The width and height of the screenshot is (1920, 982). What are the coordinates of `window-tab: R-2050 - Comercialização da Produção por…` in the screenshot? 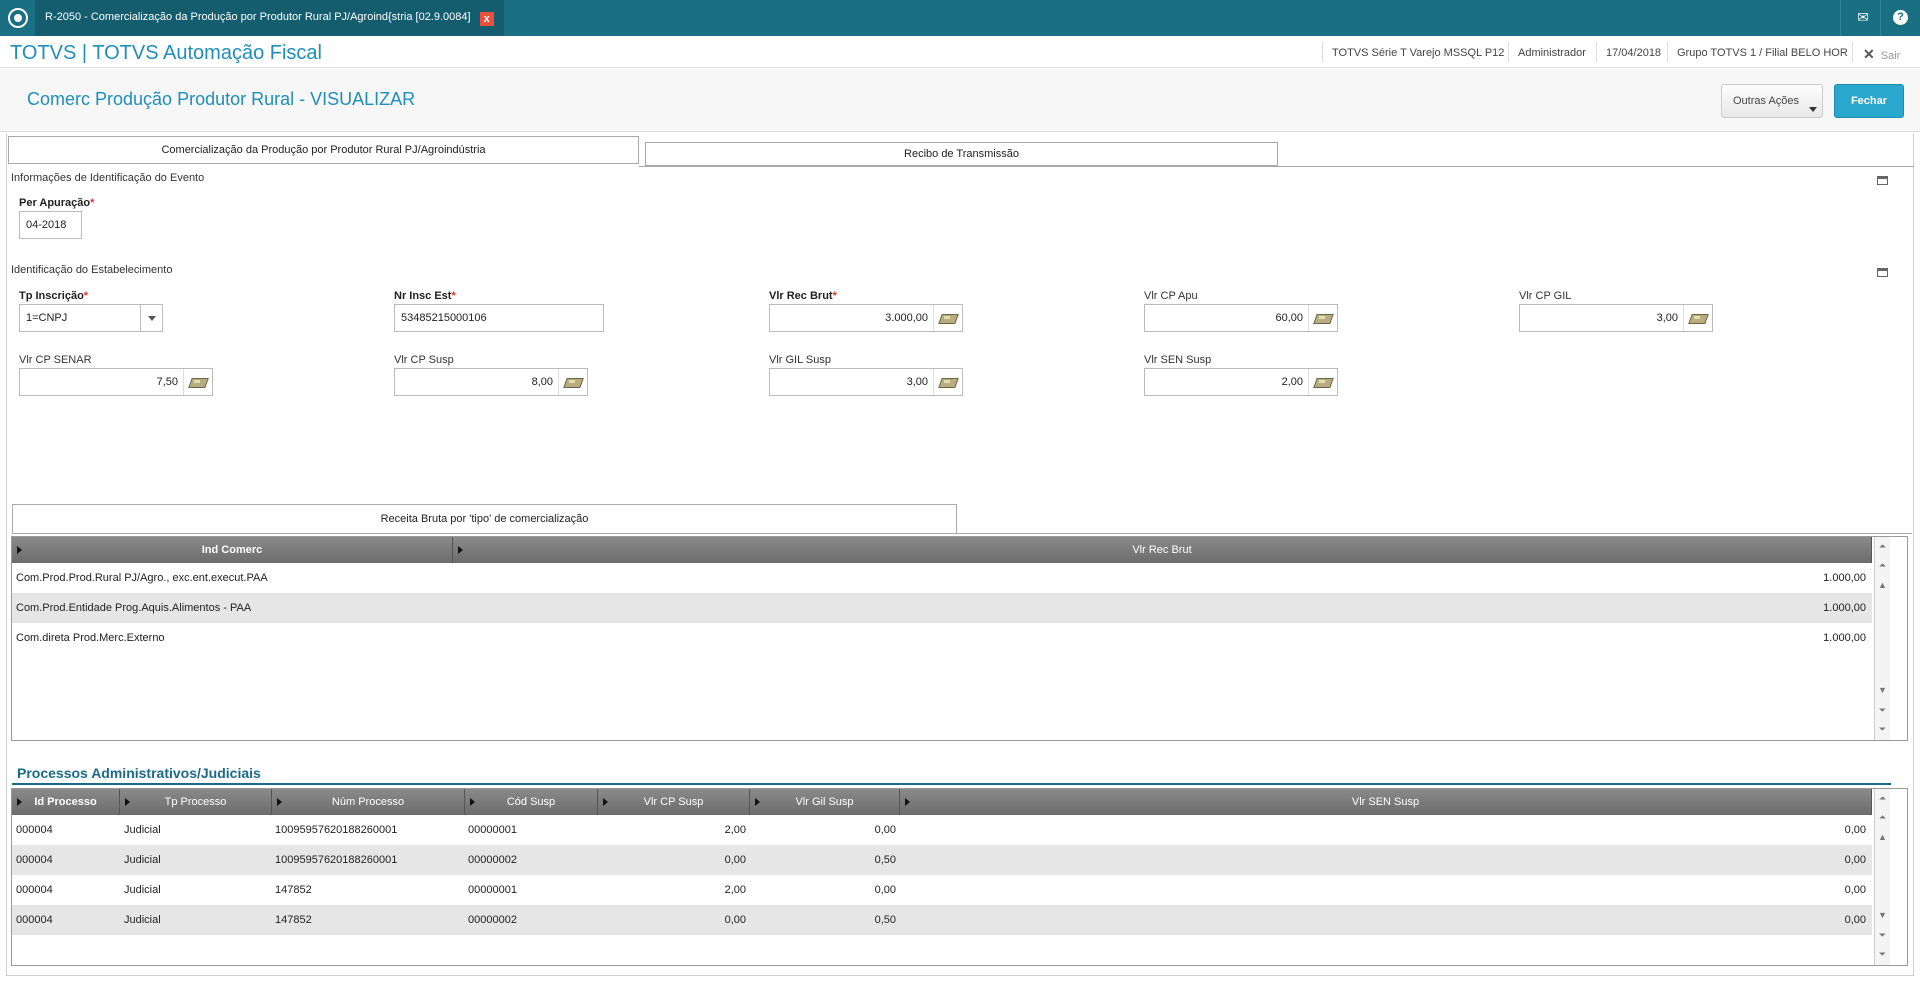 It's located at (269, 18).